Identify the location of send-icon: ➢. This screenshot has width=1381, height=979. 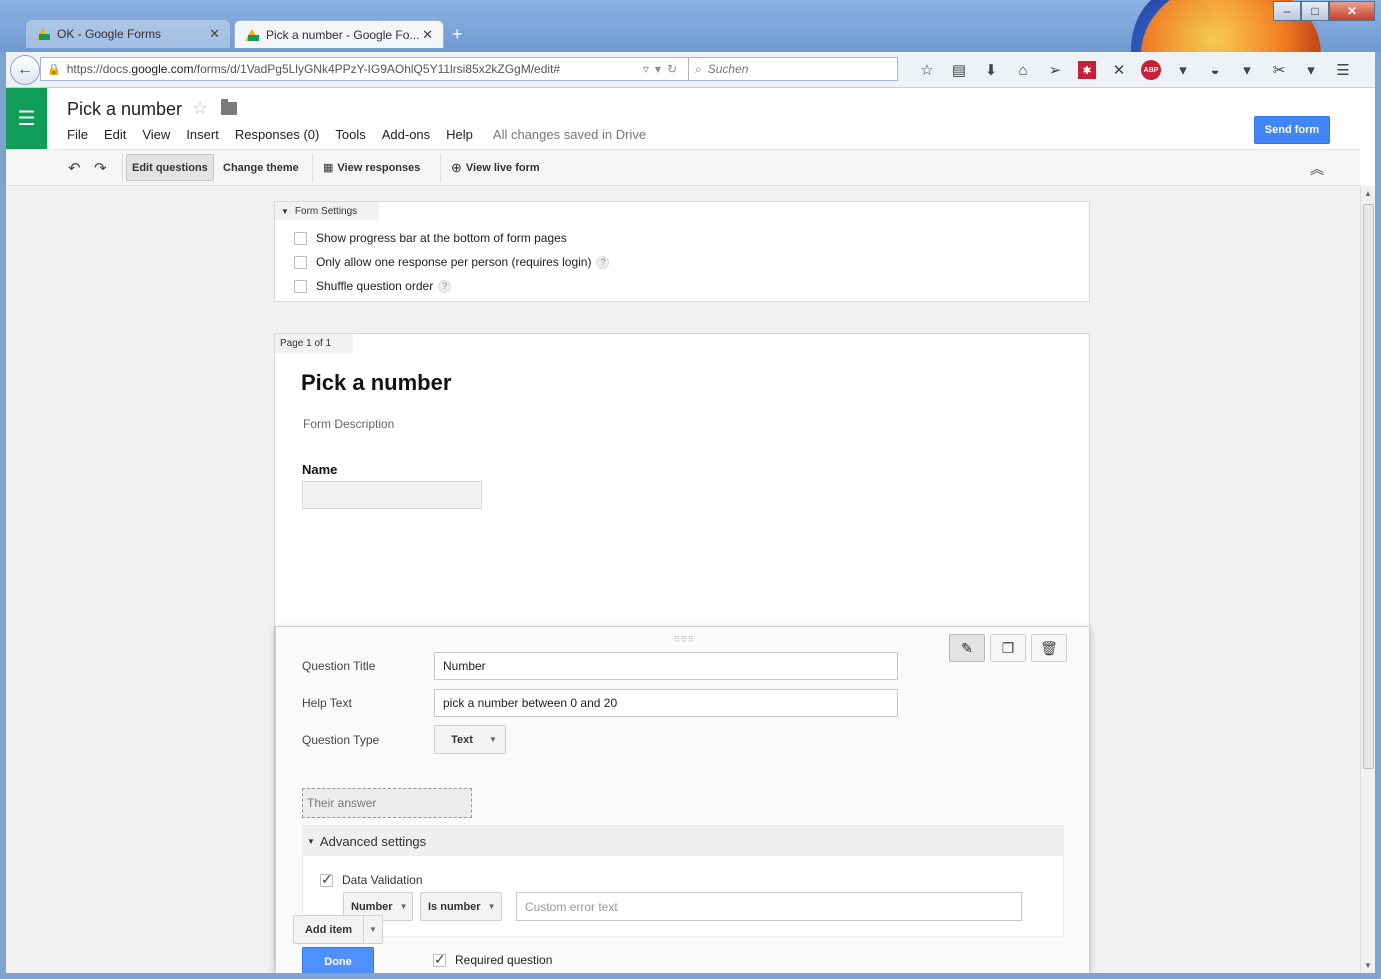
(1055, 70).